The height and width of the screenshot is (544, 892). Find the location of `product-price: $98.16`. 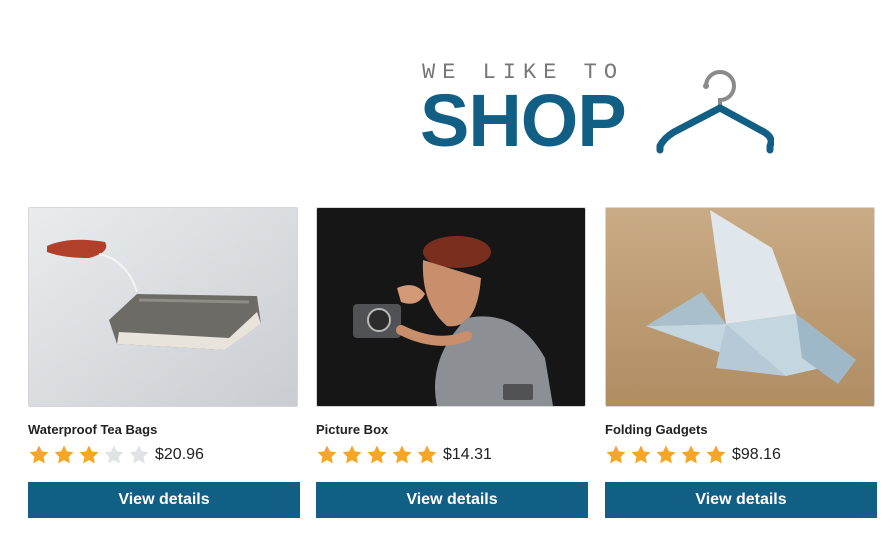

product-price: $98.16 is located at coordinates (756, 454).